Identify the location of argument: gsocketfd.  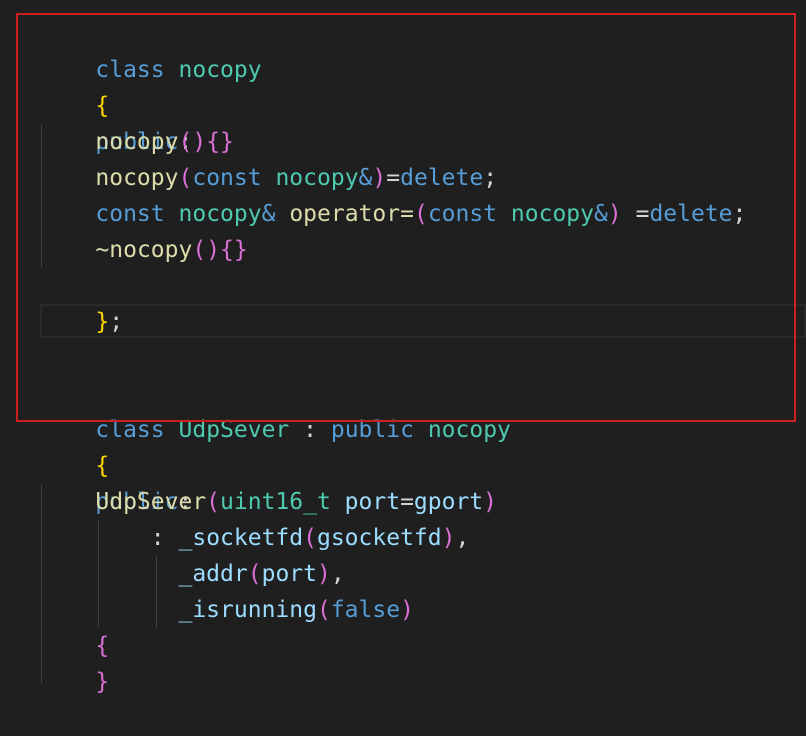
(379, 538).